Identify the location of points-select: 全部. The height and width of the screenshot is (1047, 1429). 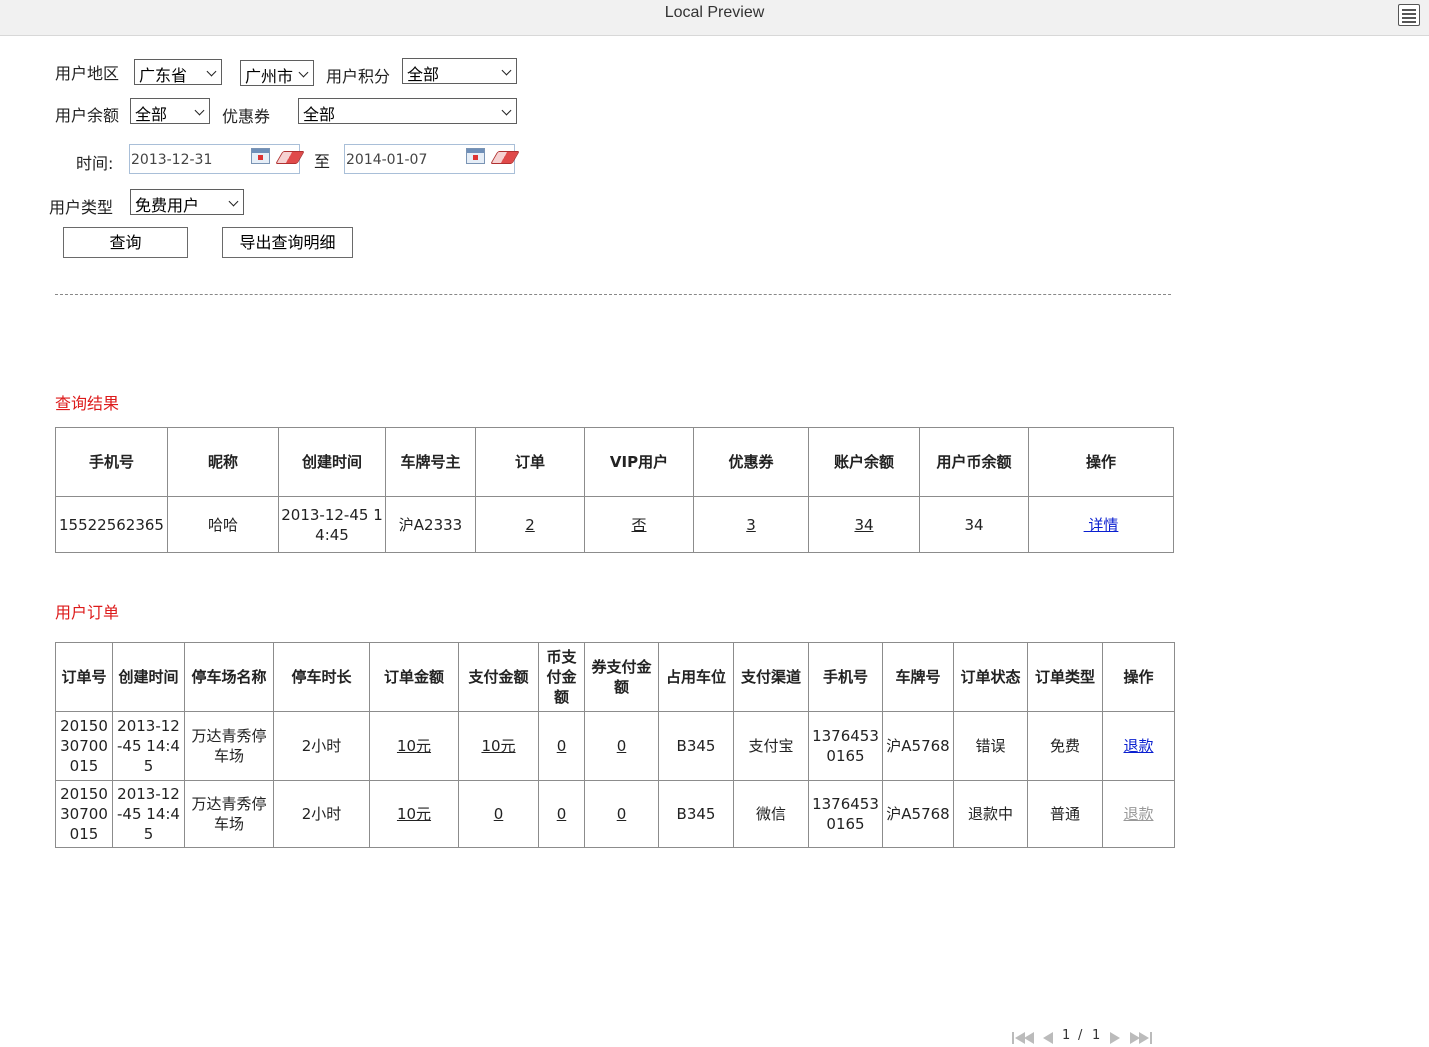
(459, 71).